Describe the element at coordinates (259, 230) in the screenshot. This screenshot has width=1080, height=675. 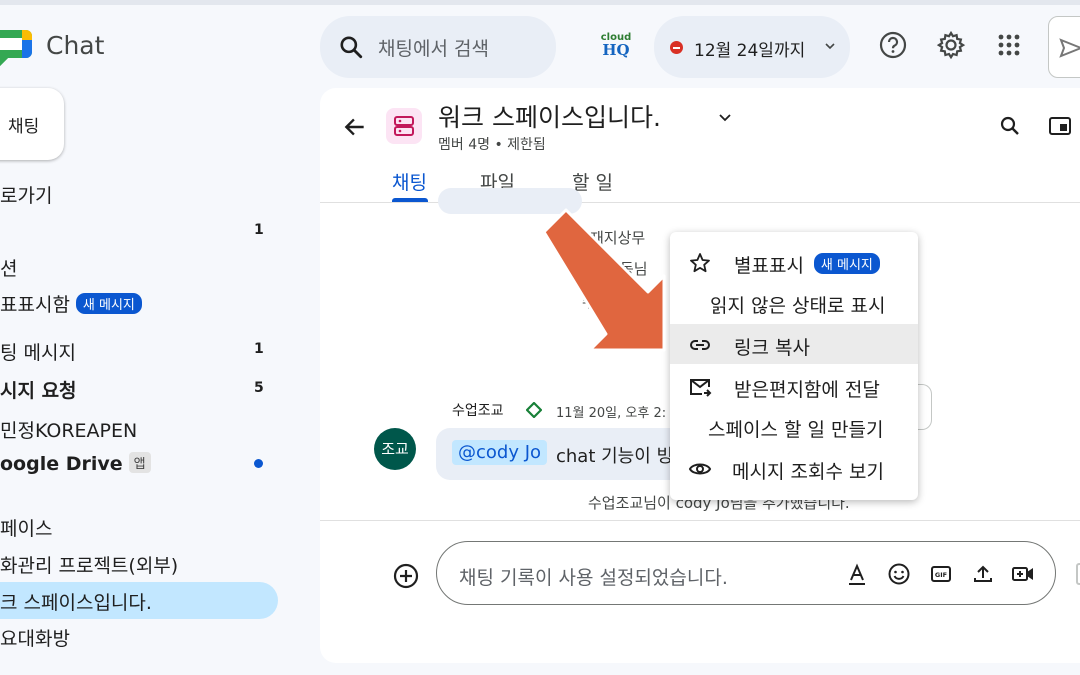
I see `sidebar-count-home: 1` at that location.